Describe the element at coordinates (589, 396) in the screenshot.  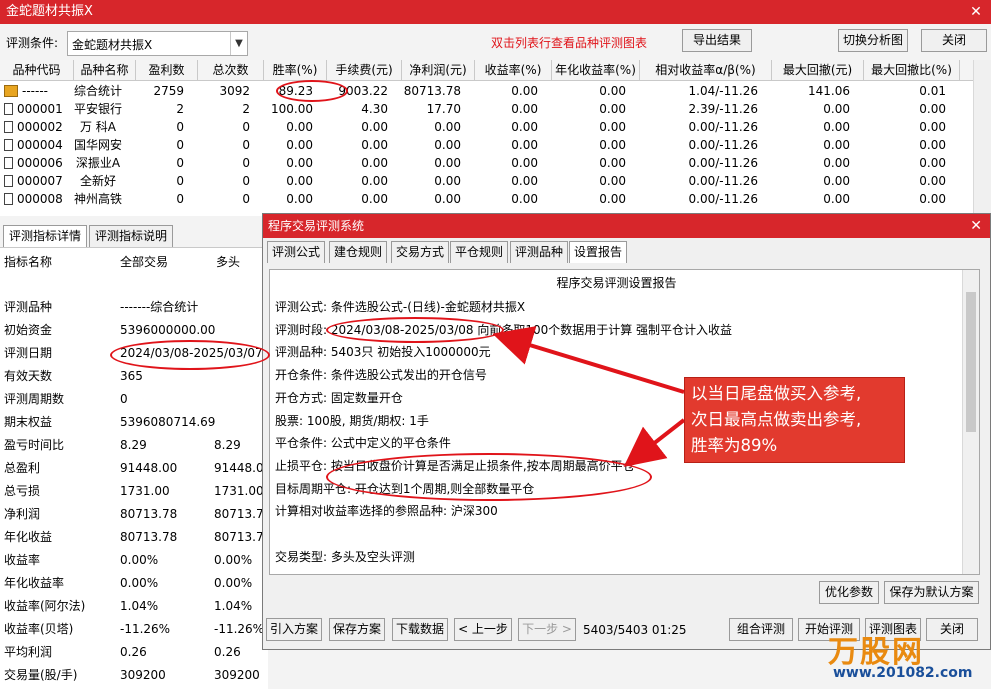
I see `annotation-arrows` at that location.